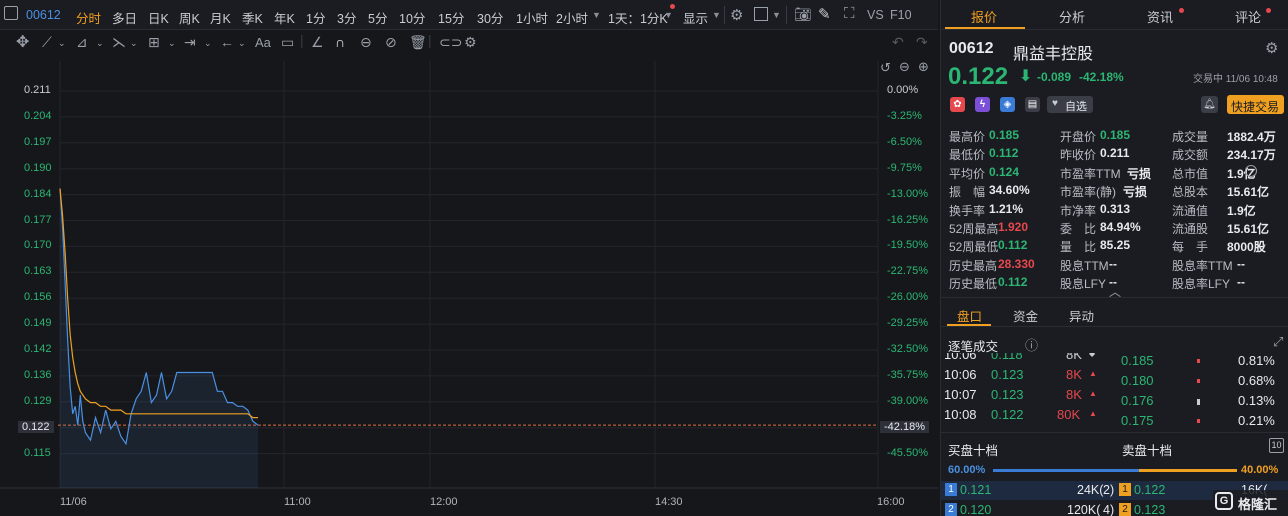 Image resolution: width=1288 pixels, height=516 pixels. I want to click on ten-level-icon: 10, so click(1276, 445).